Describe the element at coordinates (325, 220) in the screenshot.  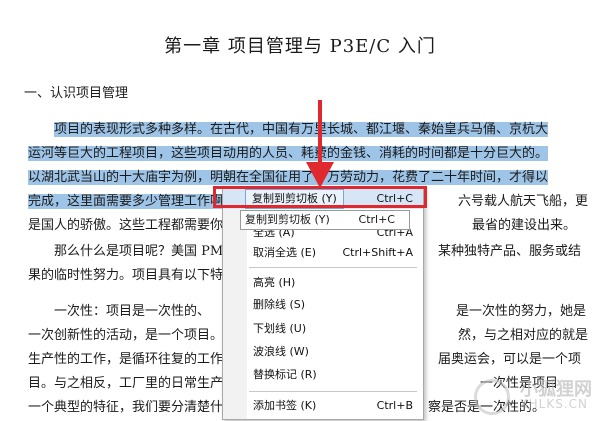
I see `copy-tooltip: 复制到剪切板 (Y) Ctrl+C` at that location.